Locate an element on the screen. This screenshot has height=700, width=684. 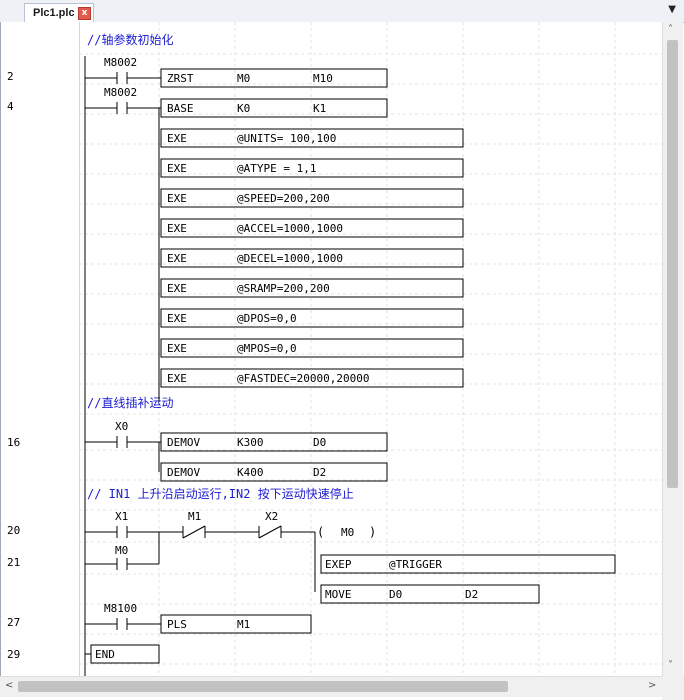
tab-list-dropdown-icon: ▼ is located at coordinates (672, 9).